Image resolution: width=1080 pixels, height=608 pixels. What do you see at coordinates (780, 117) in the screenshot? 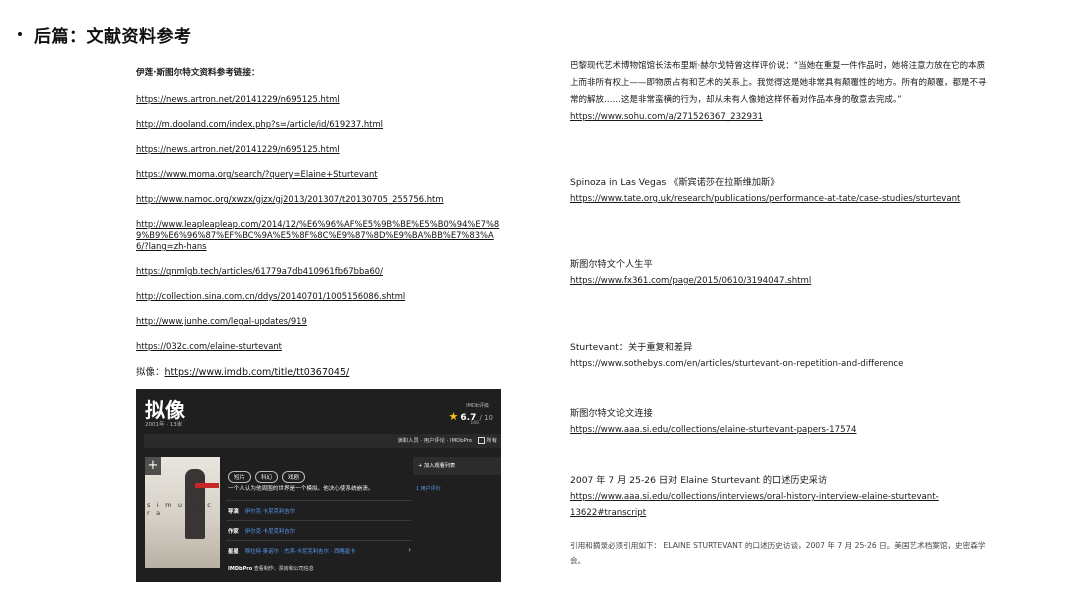
I see `quote-link: https://www.sohu.com/a/271526367_232931` at bounding box center [780, 117].